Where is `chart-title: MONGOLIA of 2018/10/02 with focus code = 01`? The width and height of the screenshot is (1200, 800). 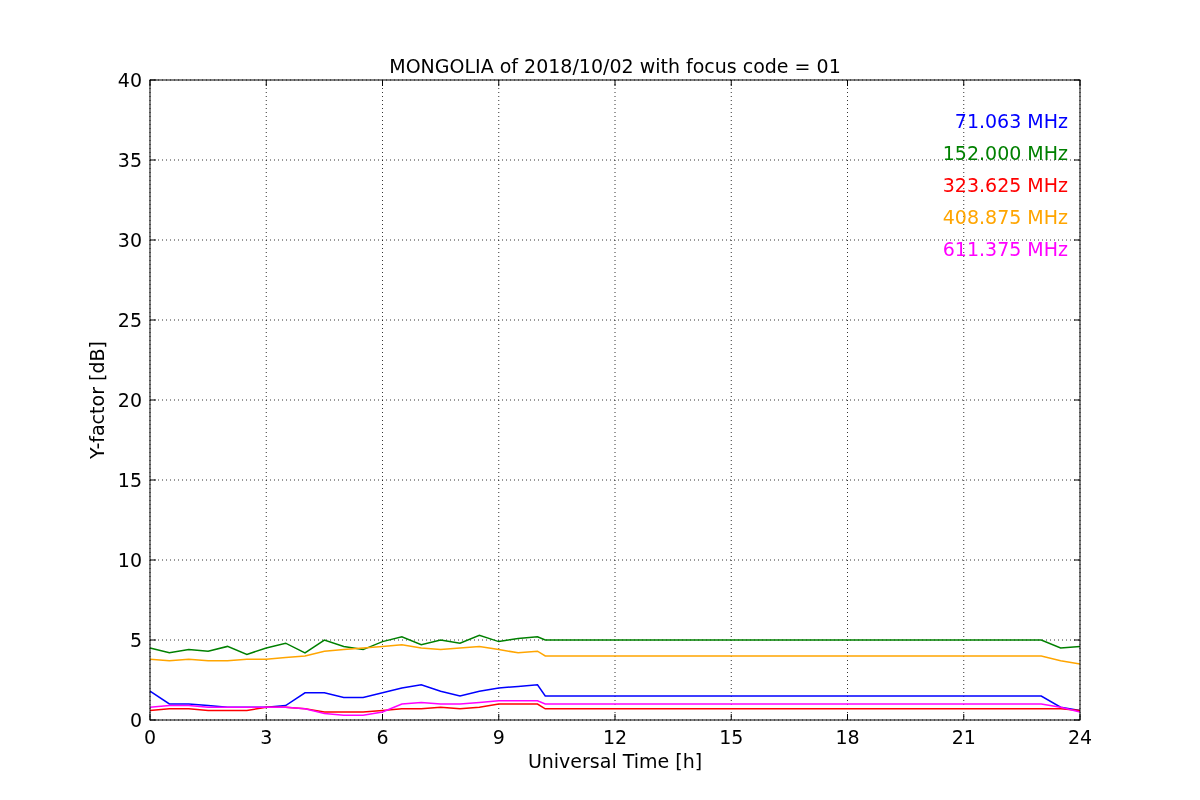 chart-title: MONGOLIA of 2018/10/02 with focus code = 01 is located at coordinates (615, 66).